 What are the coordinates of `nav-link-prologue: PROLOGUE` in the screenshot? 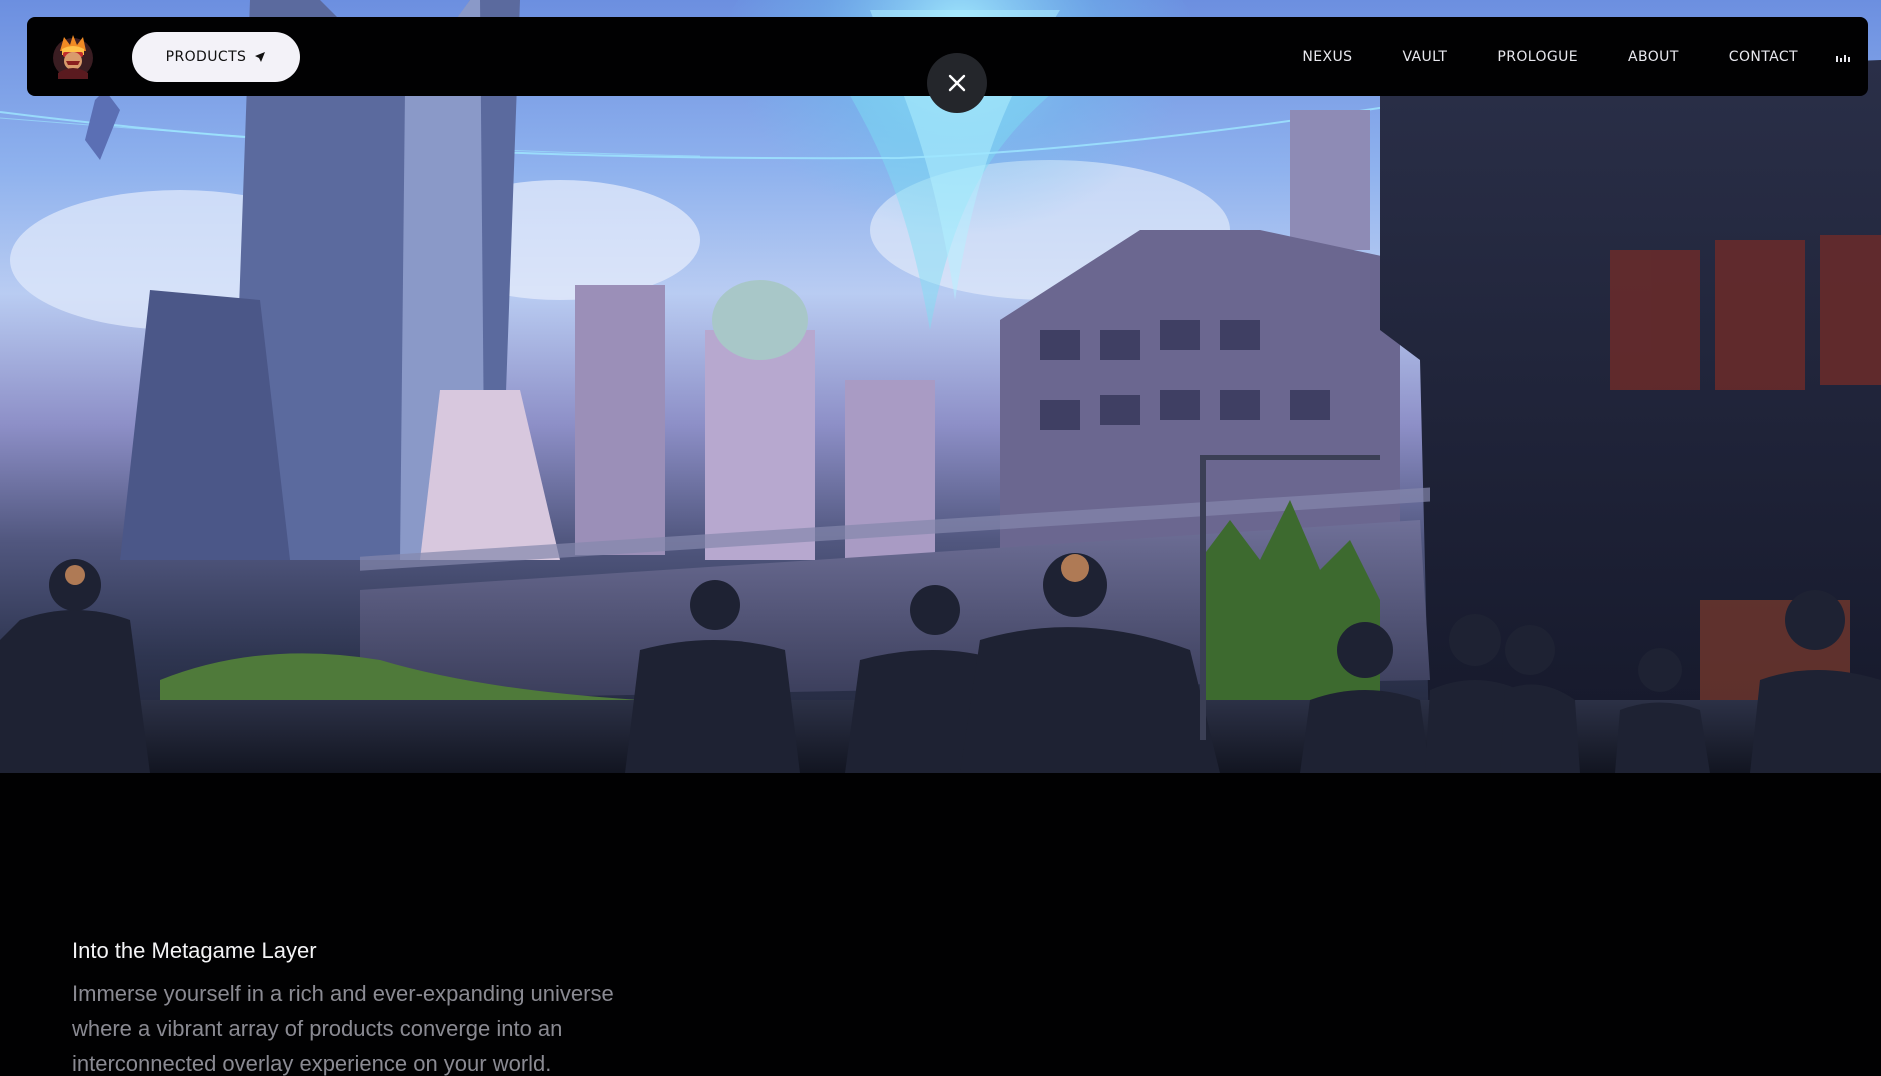 It's located at (1537, 57).